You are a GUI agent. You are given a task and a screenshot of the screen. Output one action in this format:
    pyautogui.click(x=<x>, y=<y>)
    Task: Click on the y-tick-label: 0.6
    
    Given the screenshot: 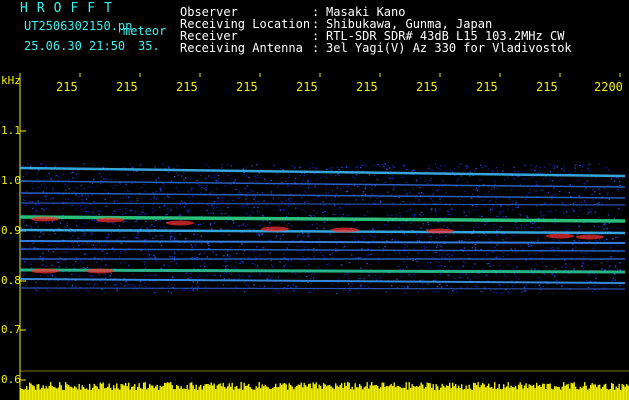 What is the action you would take?
    pyautogui.click(x=11, y=379)
    